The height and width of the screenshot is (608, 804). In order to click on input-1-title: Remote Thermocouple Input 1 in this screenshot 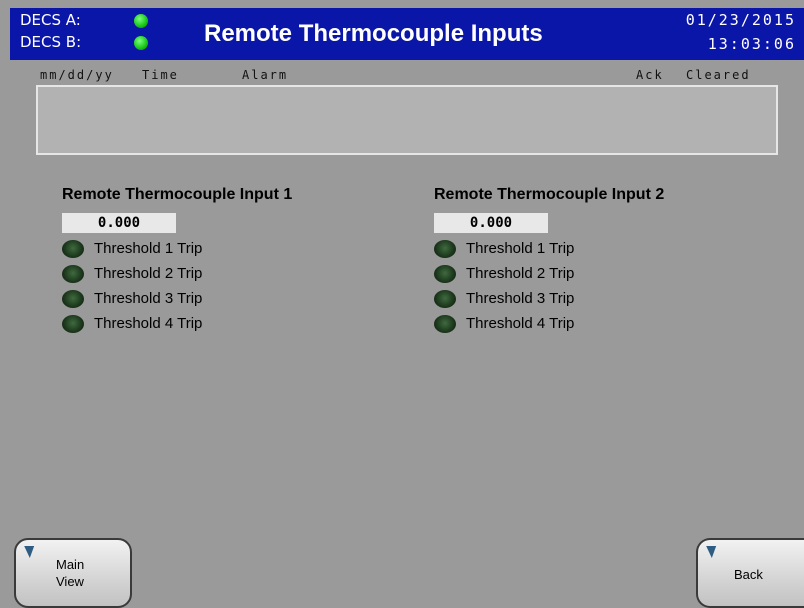, I will do `click(177, 194)`.